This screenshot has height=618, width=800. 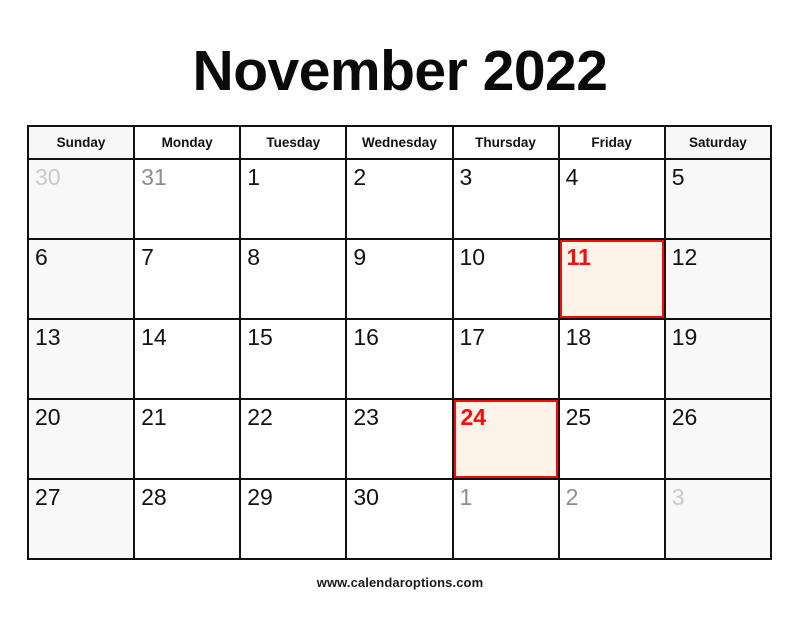 I want to click on day-number: 14, so click(x=154, y=337).